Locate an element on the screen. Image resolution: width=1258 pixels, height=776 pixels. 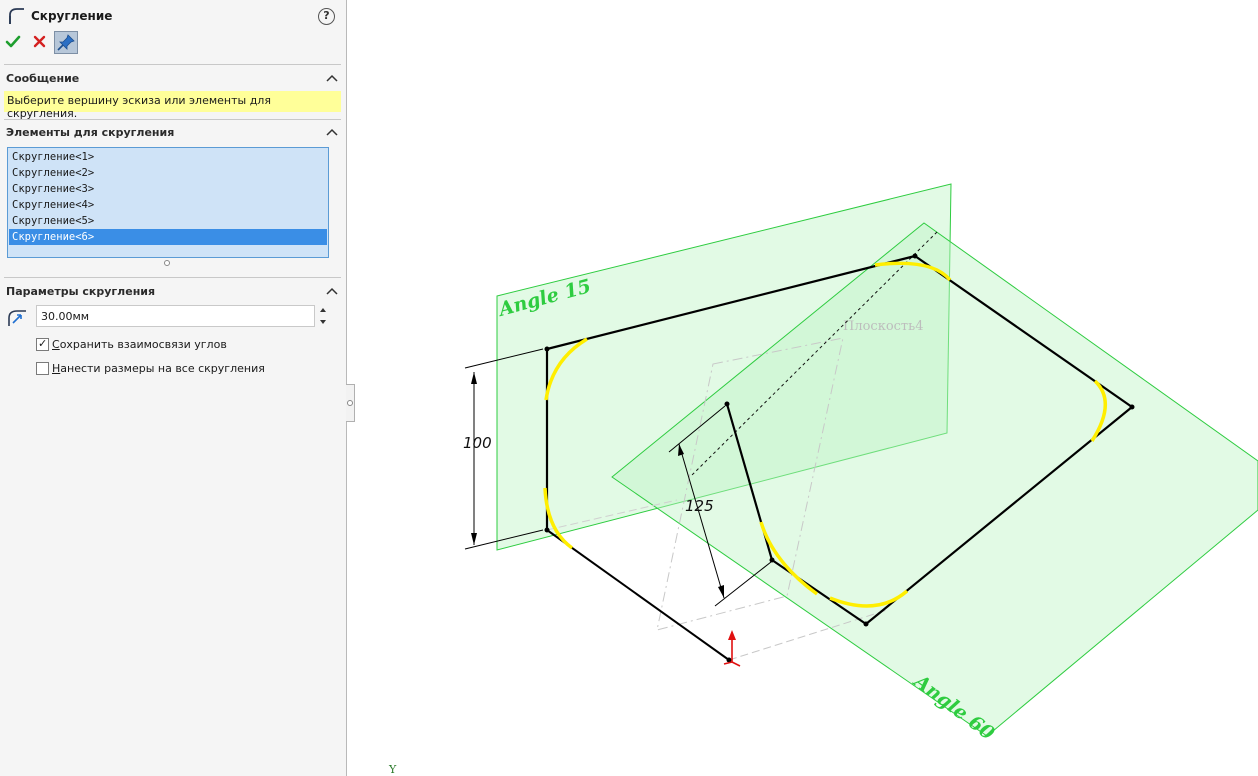
sketch-line is located at coordinates (638, 595).